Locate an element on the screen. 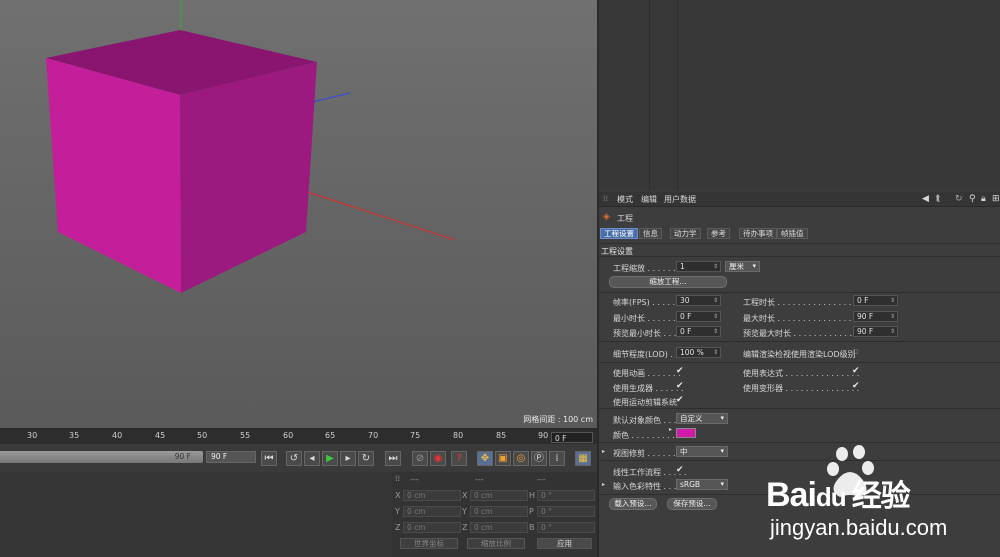 The image size is (1000, 557). param-key-button: Ⓟ is located at coordinates (539, 458).